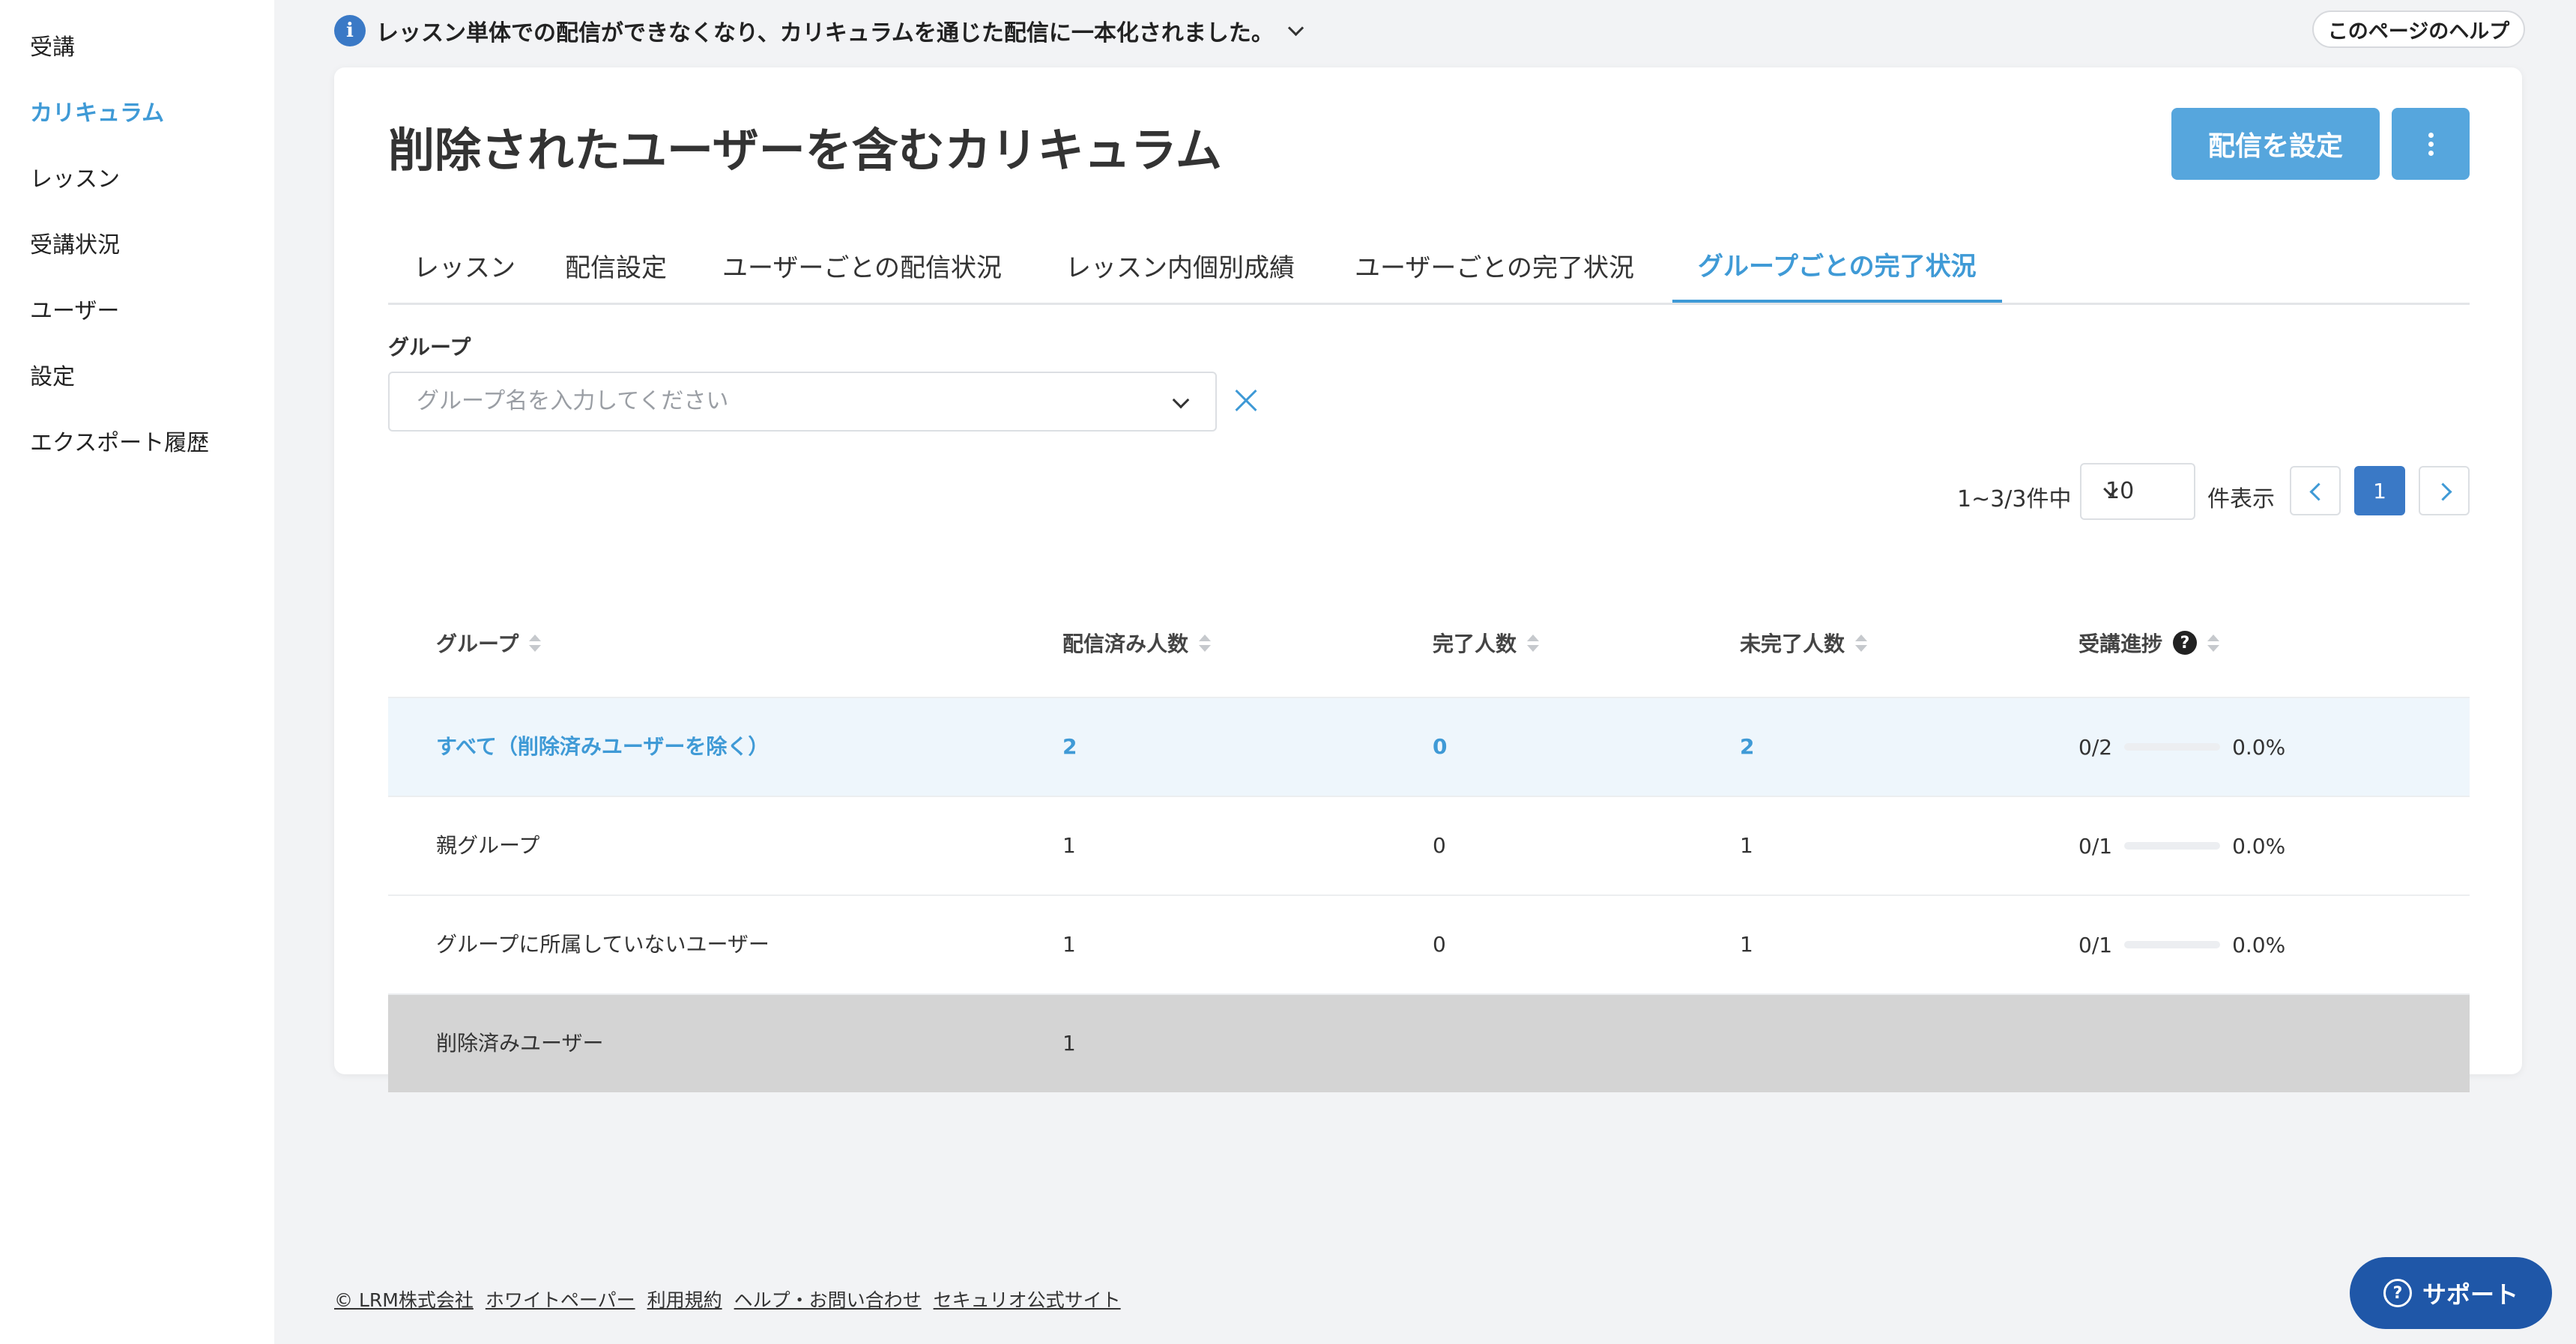 This screenshot has height=1344, width=2576. I want to click on support-button: ? サポート, so click(2451, 1293).